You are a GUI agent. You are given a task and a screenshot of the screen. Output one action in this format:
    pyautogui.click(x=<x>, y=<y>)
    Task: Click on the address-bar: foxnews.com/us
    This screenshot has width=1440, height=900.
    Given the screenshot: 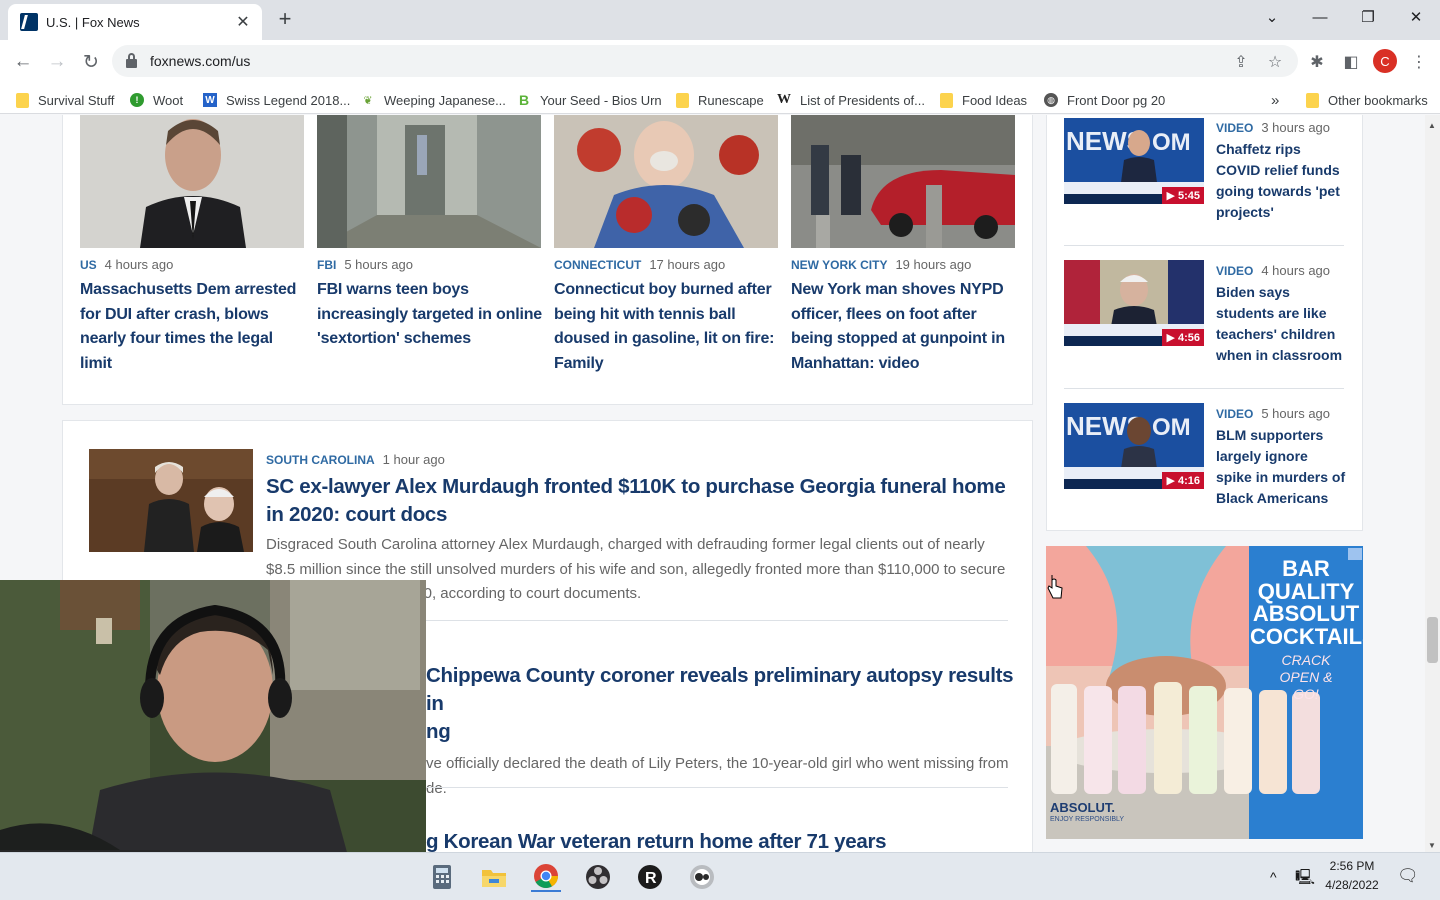 What is the action you would take?
    pyautogui.click(x=705, y=61)
    